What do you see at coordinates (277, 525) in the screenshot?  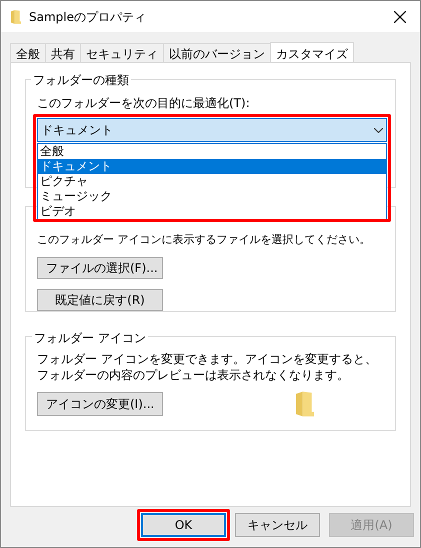 I see `dialog-button: キャンセル` at bounding box center [277, 525].